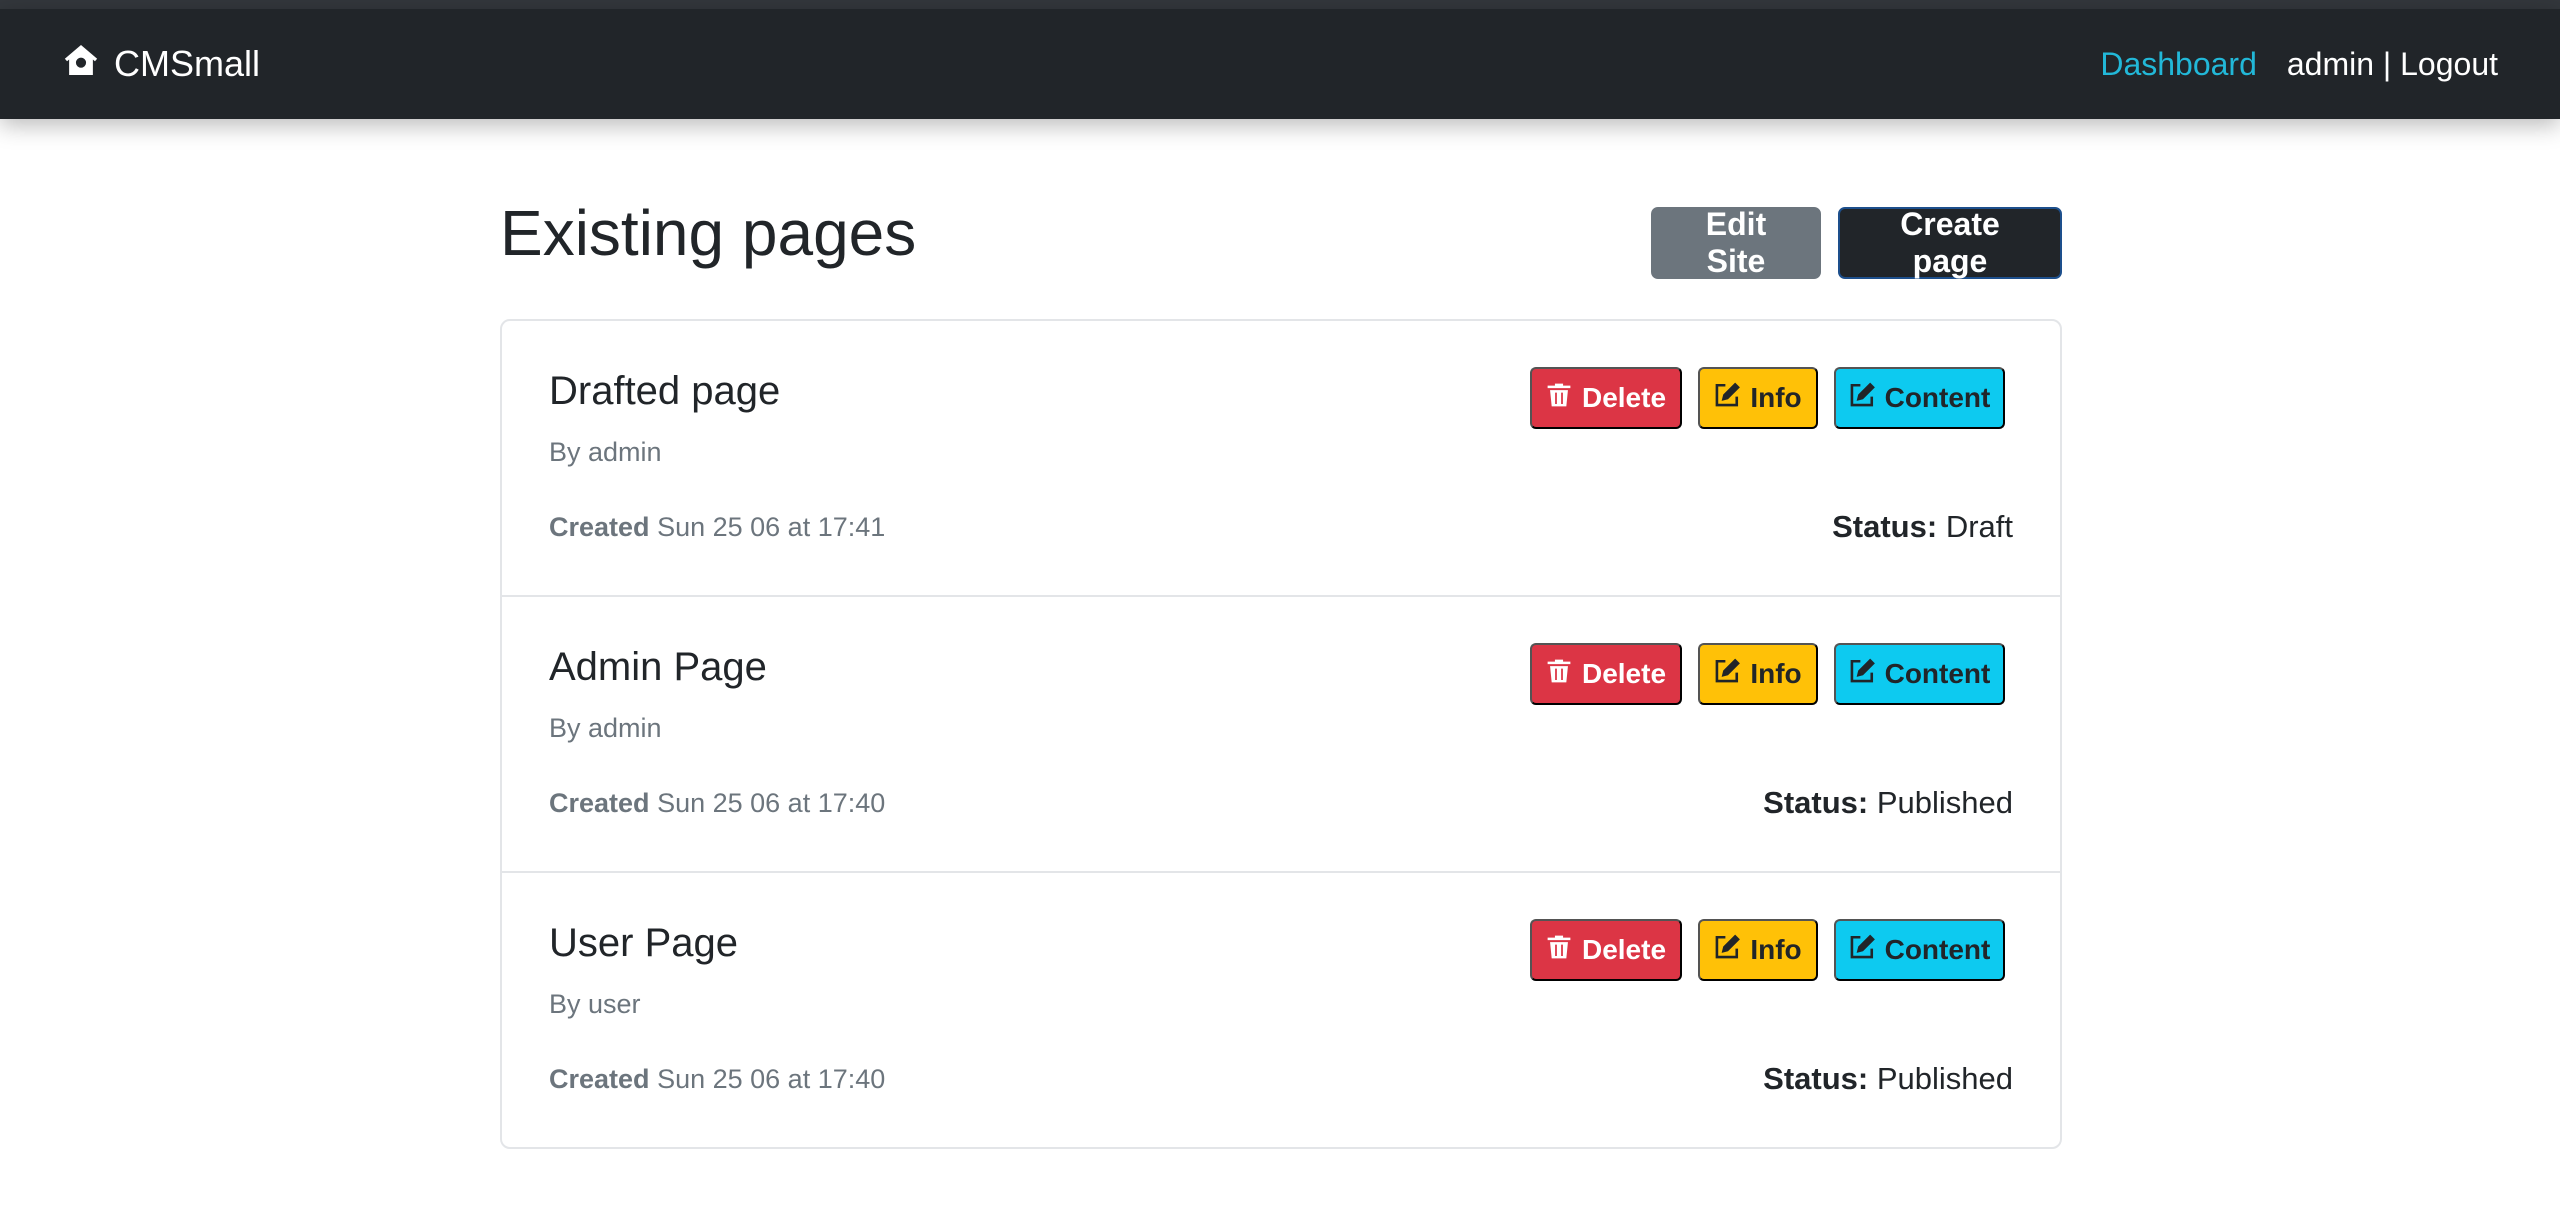  What do you see at coordinates (658, 667) in the screenshot?
I see `page-item-title: Admin Page` at bounding box center [658, 667].